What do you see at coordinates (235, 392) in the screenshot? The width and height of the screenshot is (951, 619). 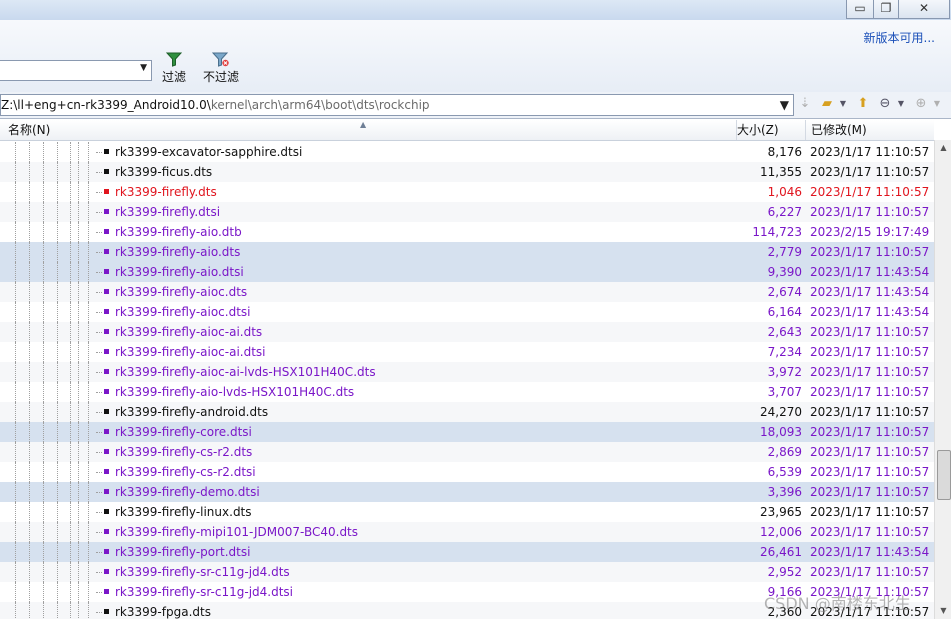 I see `file-name: rk3399-firefly-aio-lvds-HSX101H40C.dts` at bounding box center [235, 392].